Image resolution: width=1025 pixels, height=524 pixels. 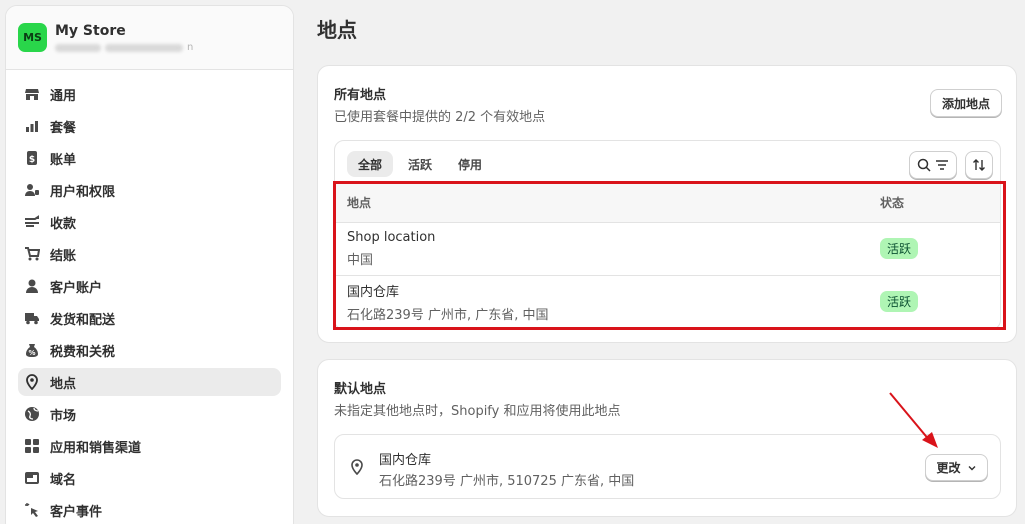 What do you see at coordinates (63, 96) in the screenshot?
I see `sidebar-item-label: 通用` at bounding box center [63, 96].